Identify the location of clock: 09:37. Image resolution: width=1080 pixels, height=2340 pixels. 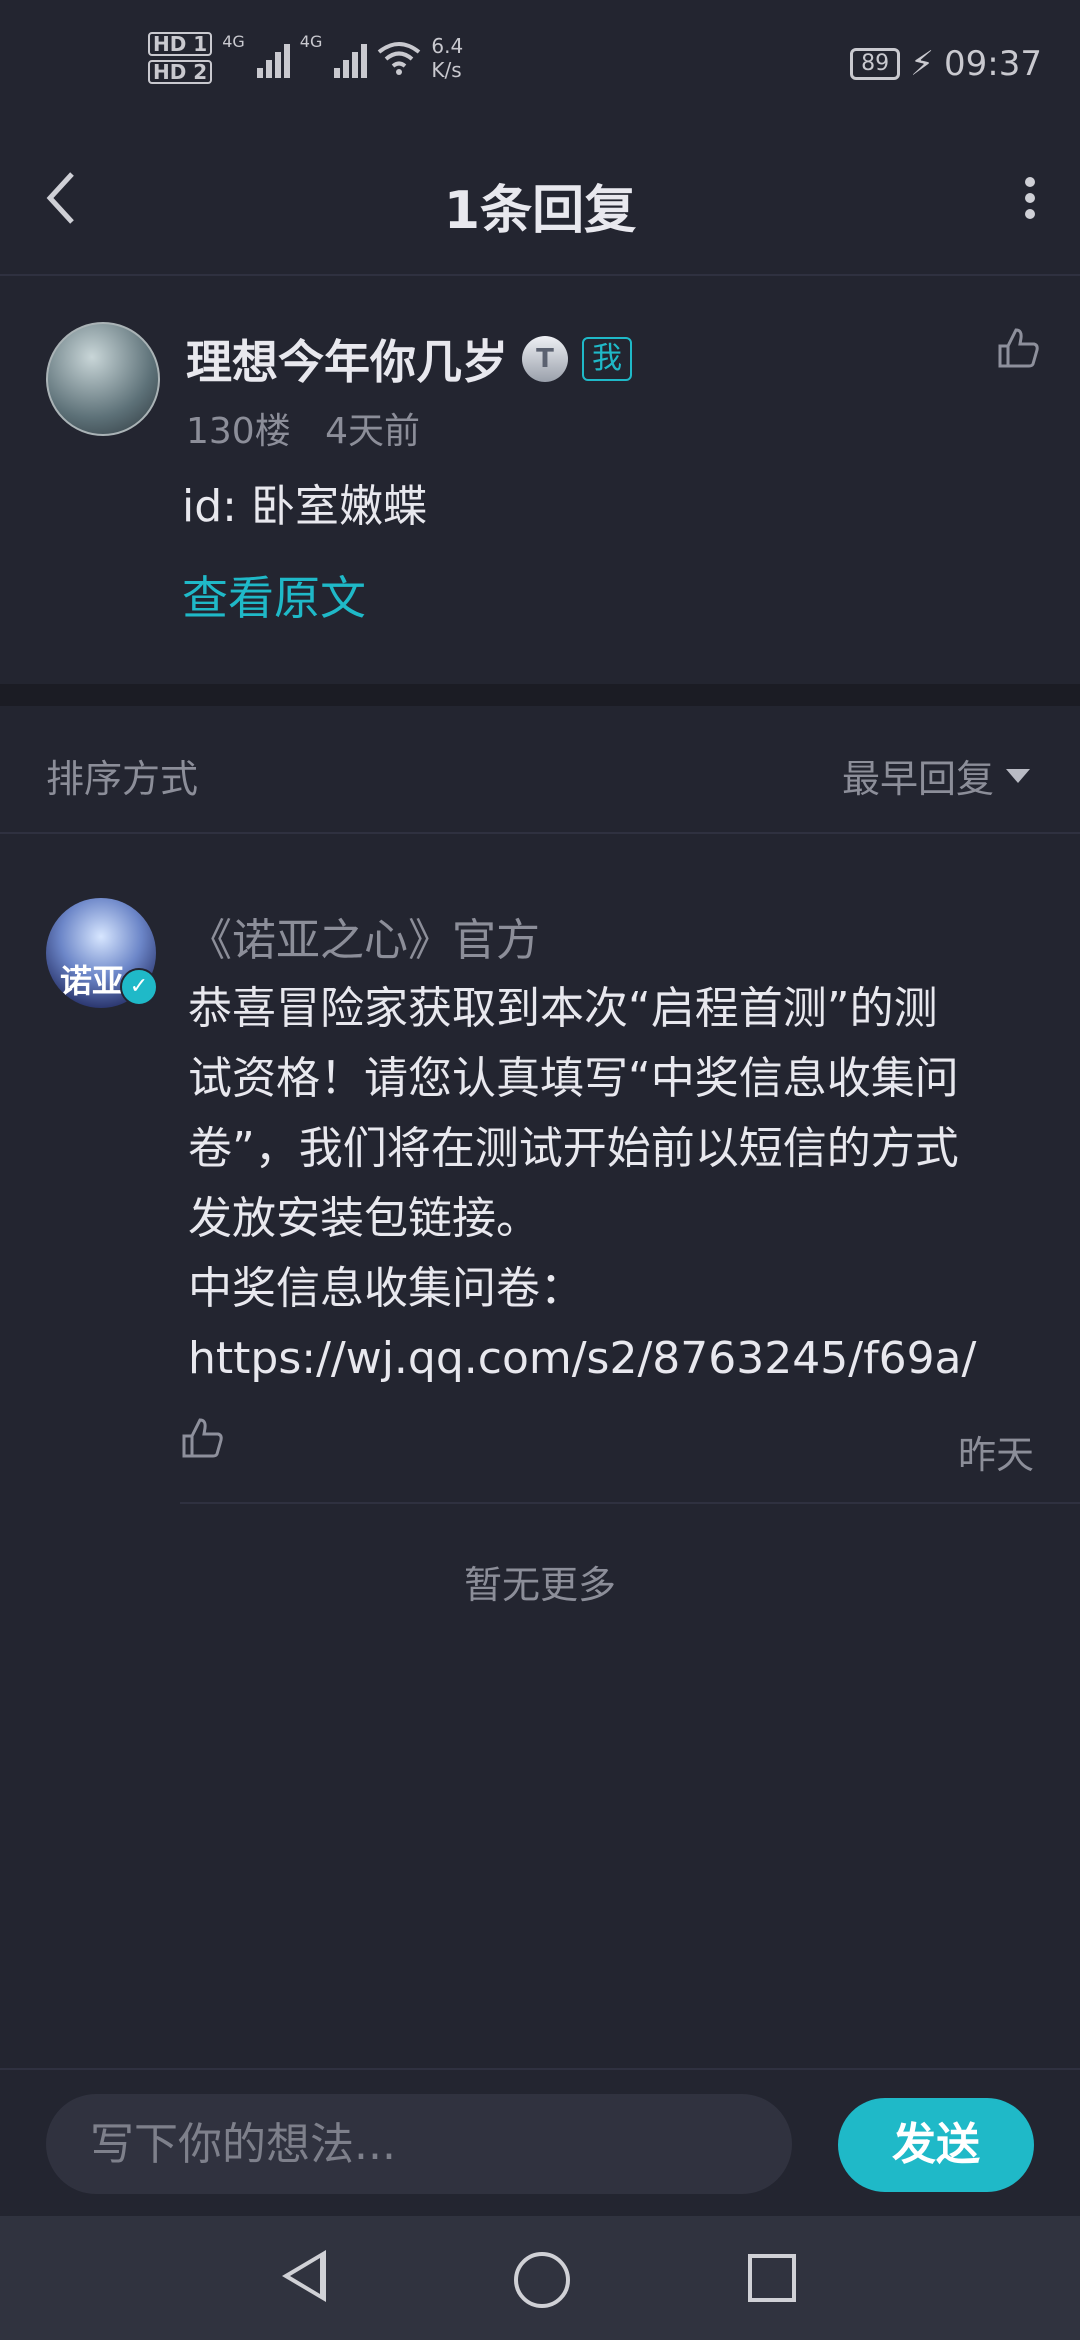
(993, 64).